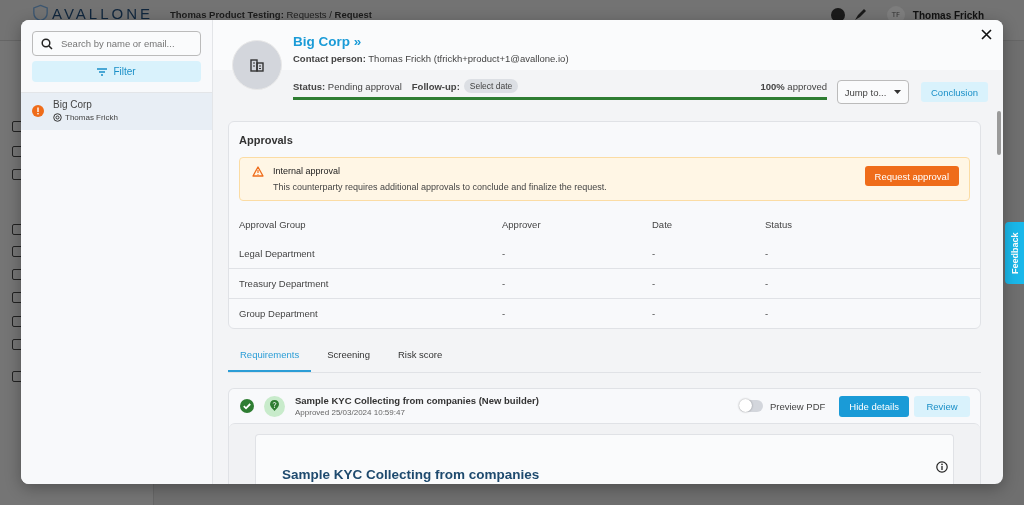  I want to click on contact-person: Contact person: Thomas Frickh (tfrickh+product+1@avallone.io), so click(431, 58).